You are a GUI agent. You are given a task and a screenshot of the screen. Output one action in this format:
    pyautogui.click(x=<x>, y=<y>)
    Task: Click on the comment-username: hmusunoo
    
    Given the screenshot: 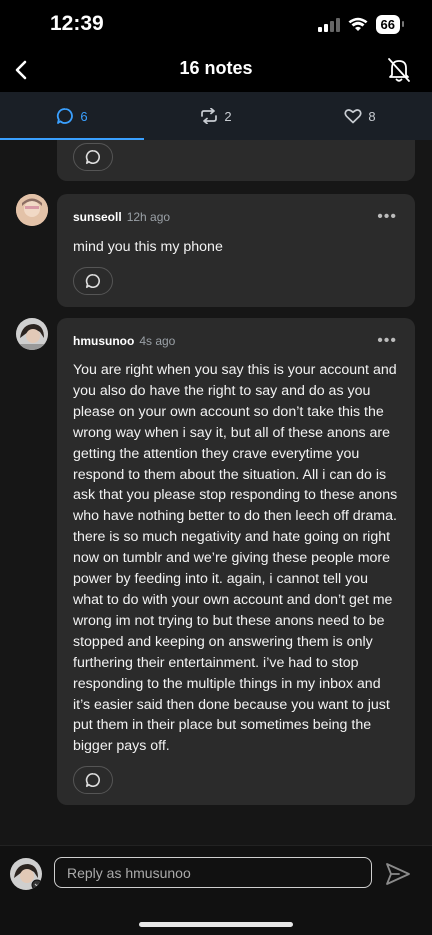 What is the action you would take?
    pyautogui.click(x=103, y=341)
    